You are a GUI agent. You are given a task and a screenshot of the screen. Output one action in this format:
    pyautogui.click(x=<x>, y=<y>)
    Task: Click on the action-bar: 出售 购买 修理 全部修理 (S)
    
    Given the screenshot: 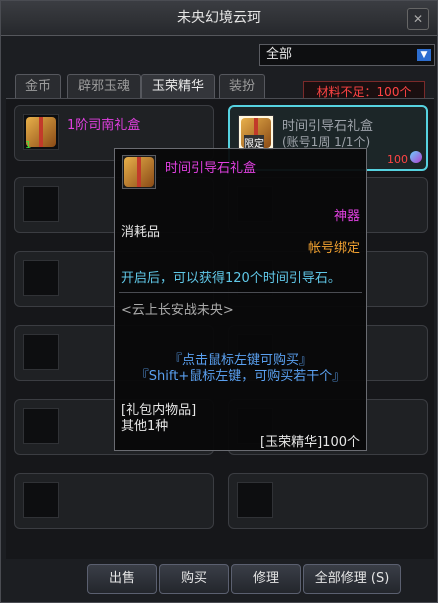 What is the action you would take?
    pyautogui.click(x=219, y=582)
    